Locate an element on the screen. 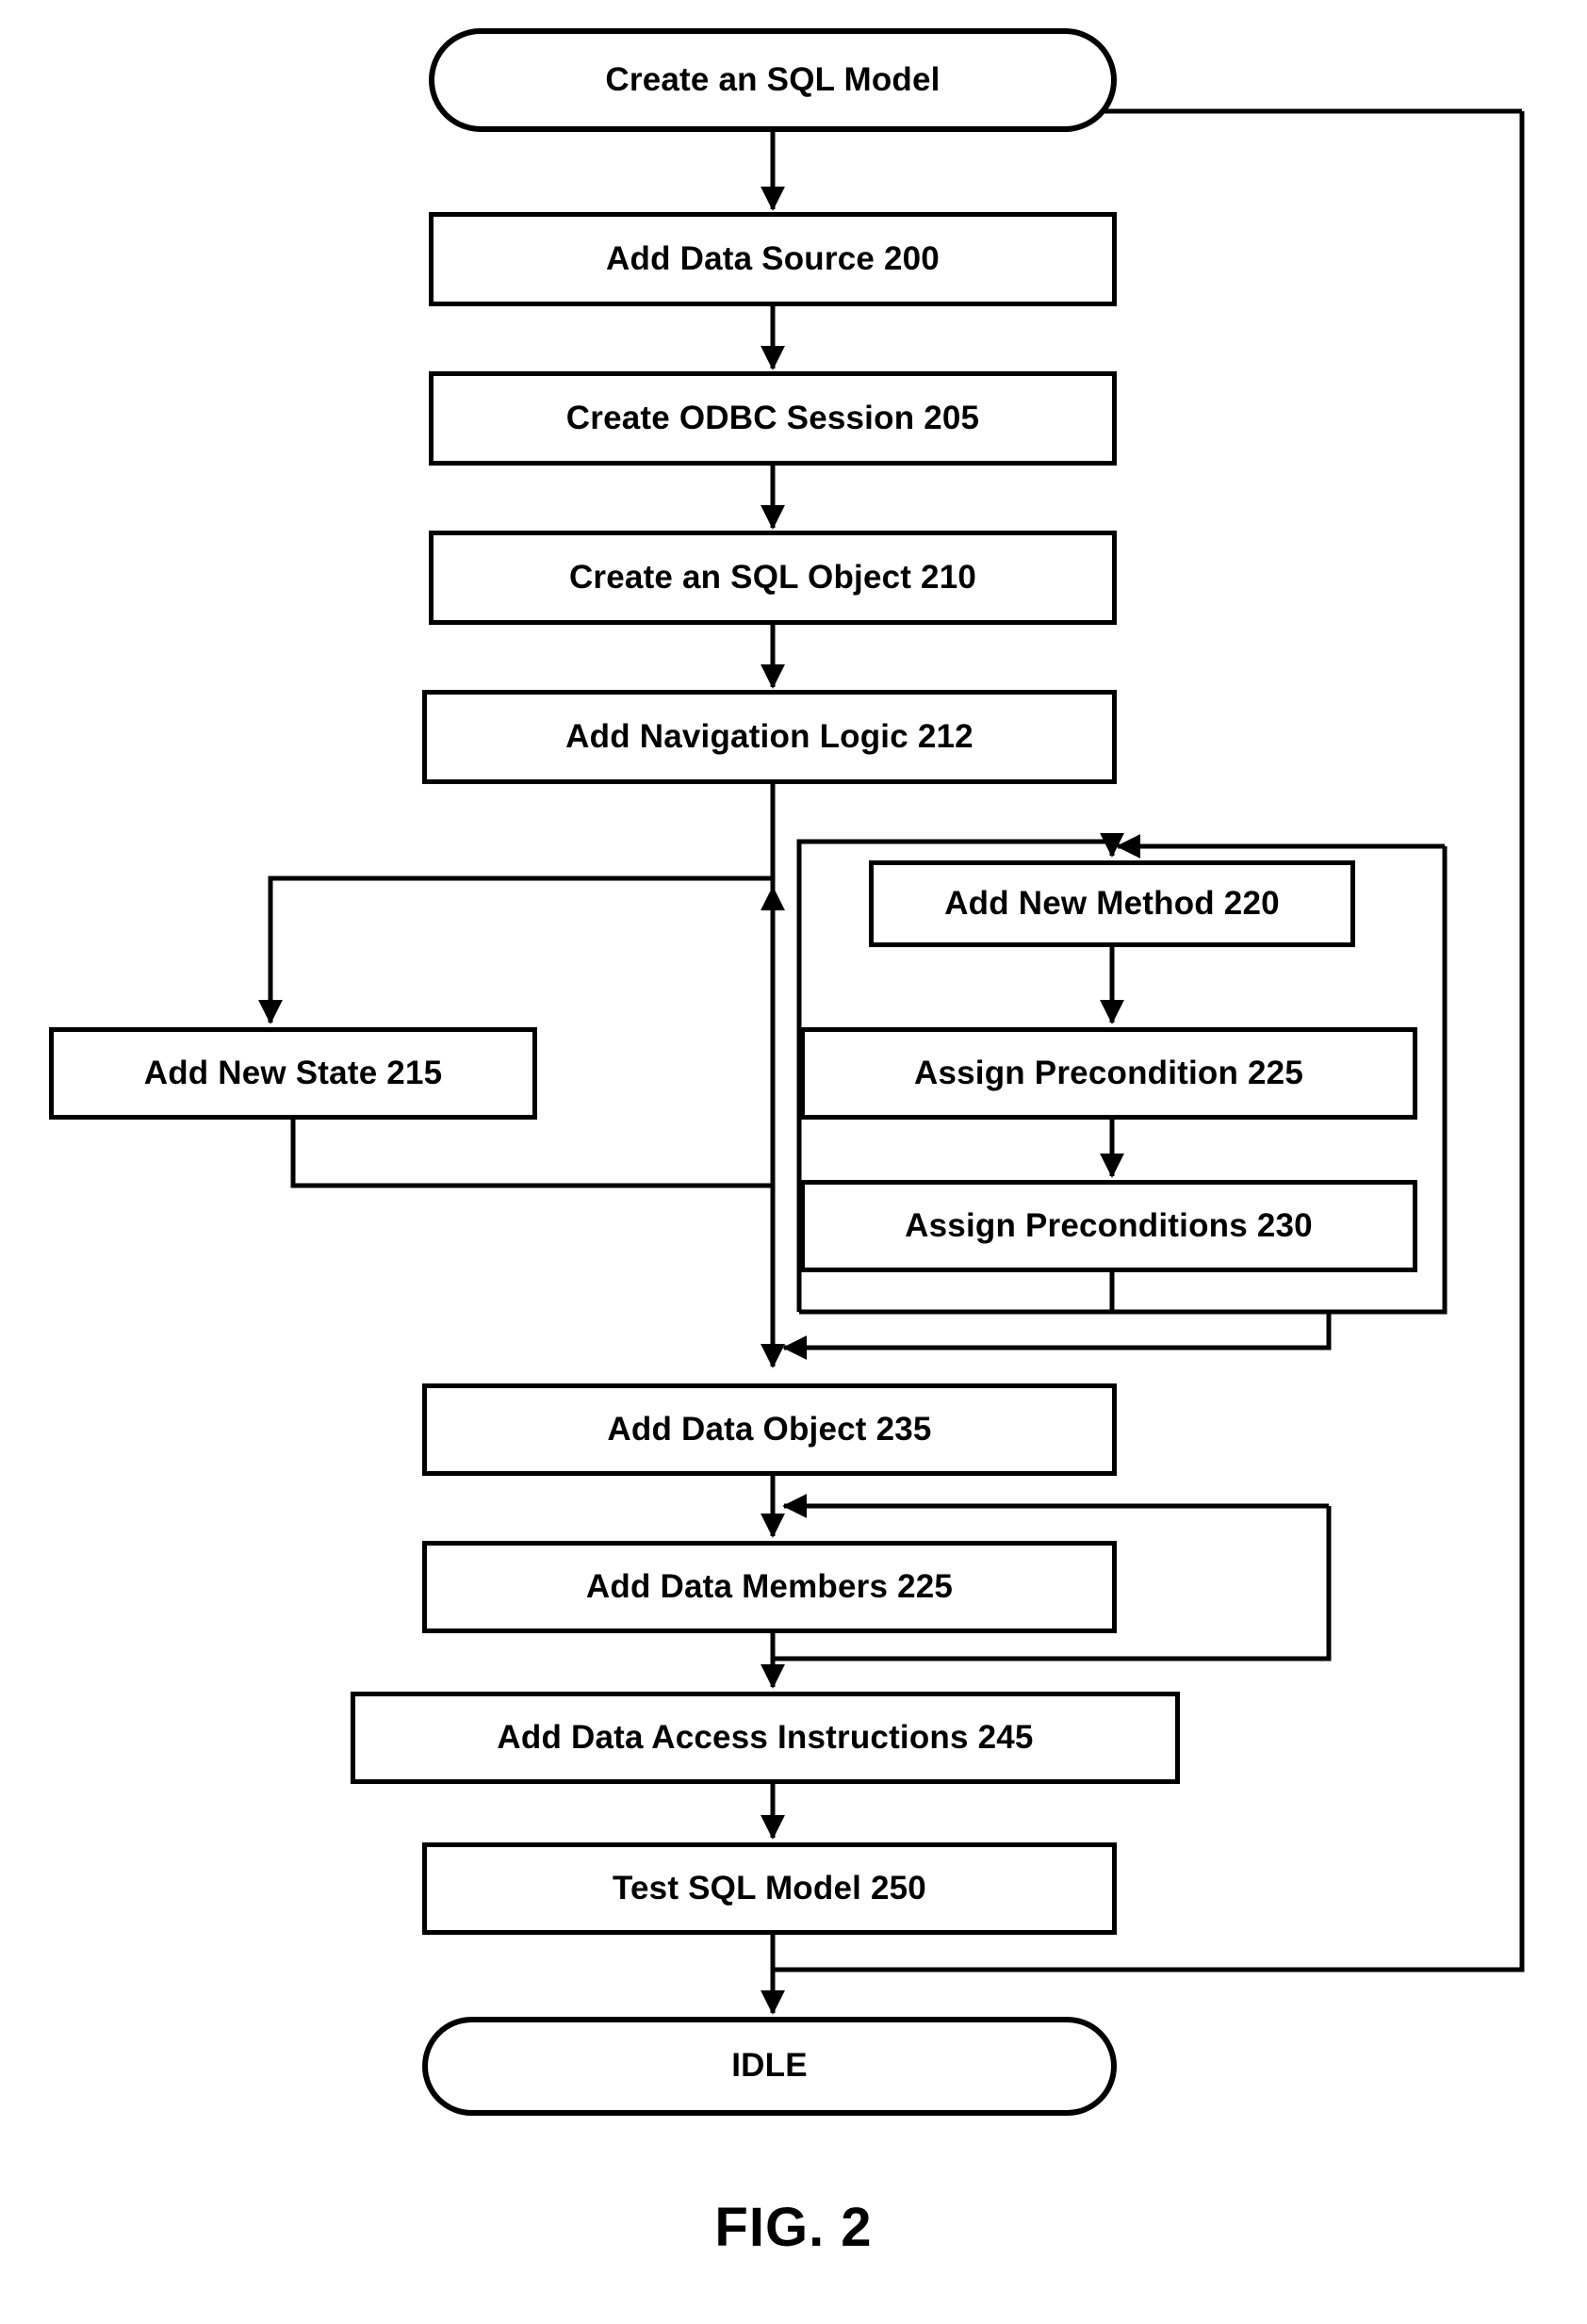 Image resolution: width=1587 pixels, height=2324 pixels. node-create-an-sql-model: Create an SQL Model is located at coordinates (773, 80).